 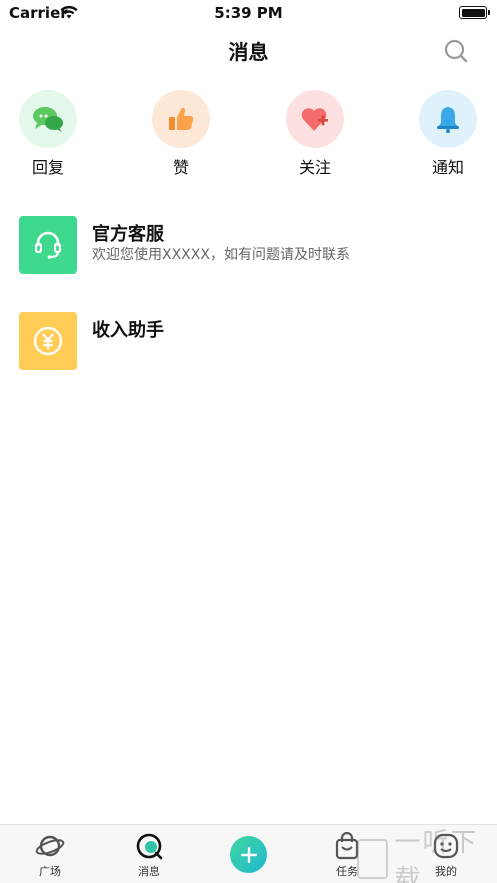 What do you see at coordinates (128, 330) in the screenshot?
I see `message-title: 收入助手` at bounding box center [128, 330].